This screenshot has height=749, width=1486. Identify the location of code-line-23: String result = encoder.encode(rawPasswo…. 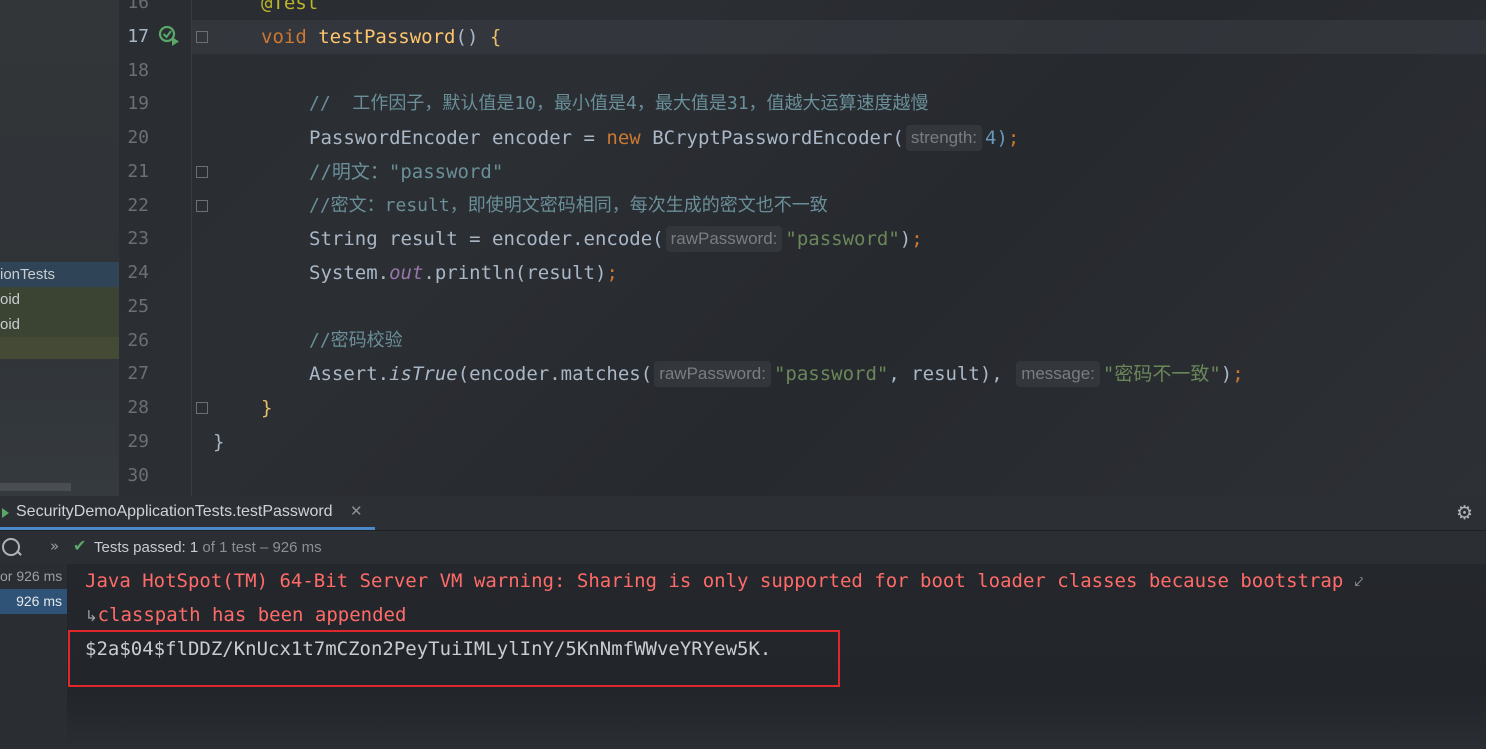
(616, 239).